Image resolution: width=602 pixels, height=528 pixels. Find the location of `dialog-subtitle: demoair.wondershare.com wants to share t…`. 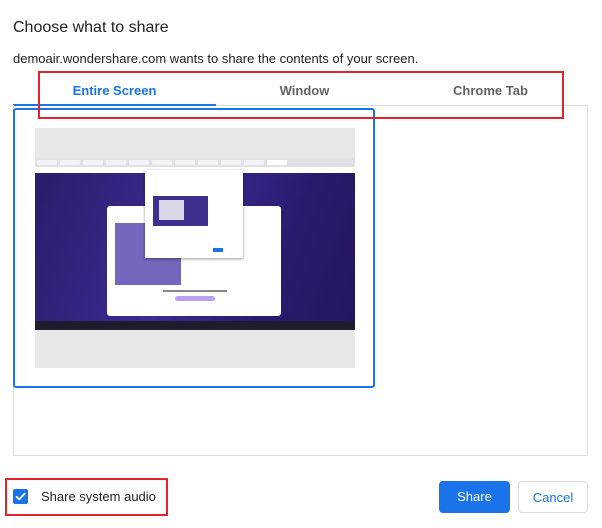

dialog-subtitle: demoair.wondershare.com wants to share t… is located at coordinates (216, 58).